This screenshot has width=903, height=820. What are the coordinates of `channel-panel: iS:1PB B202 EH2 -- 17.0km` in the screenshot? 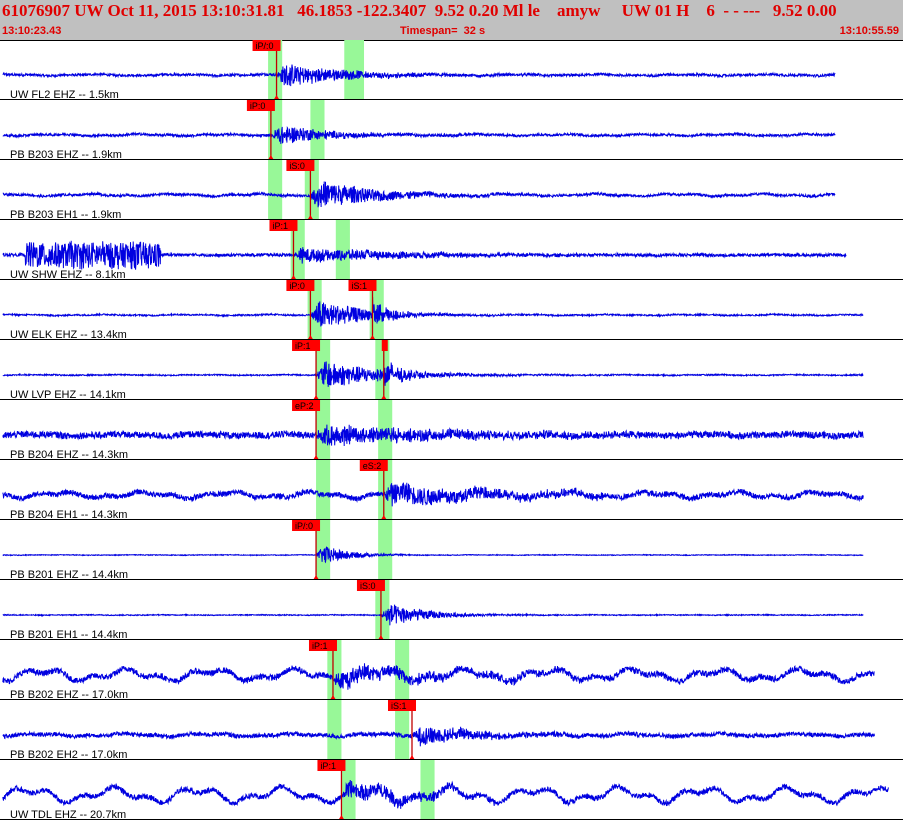 It's located at (451, 730).